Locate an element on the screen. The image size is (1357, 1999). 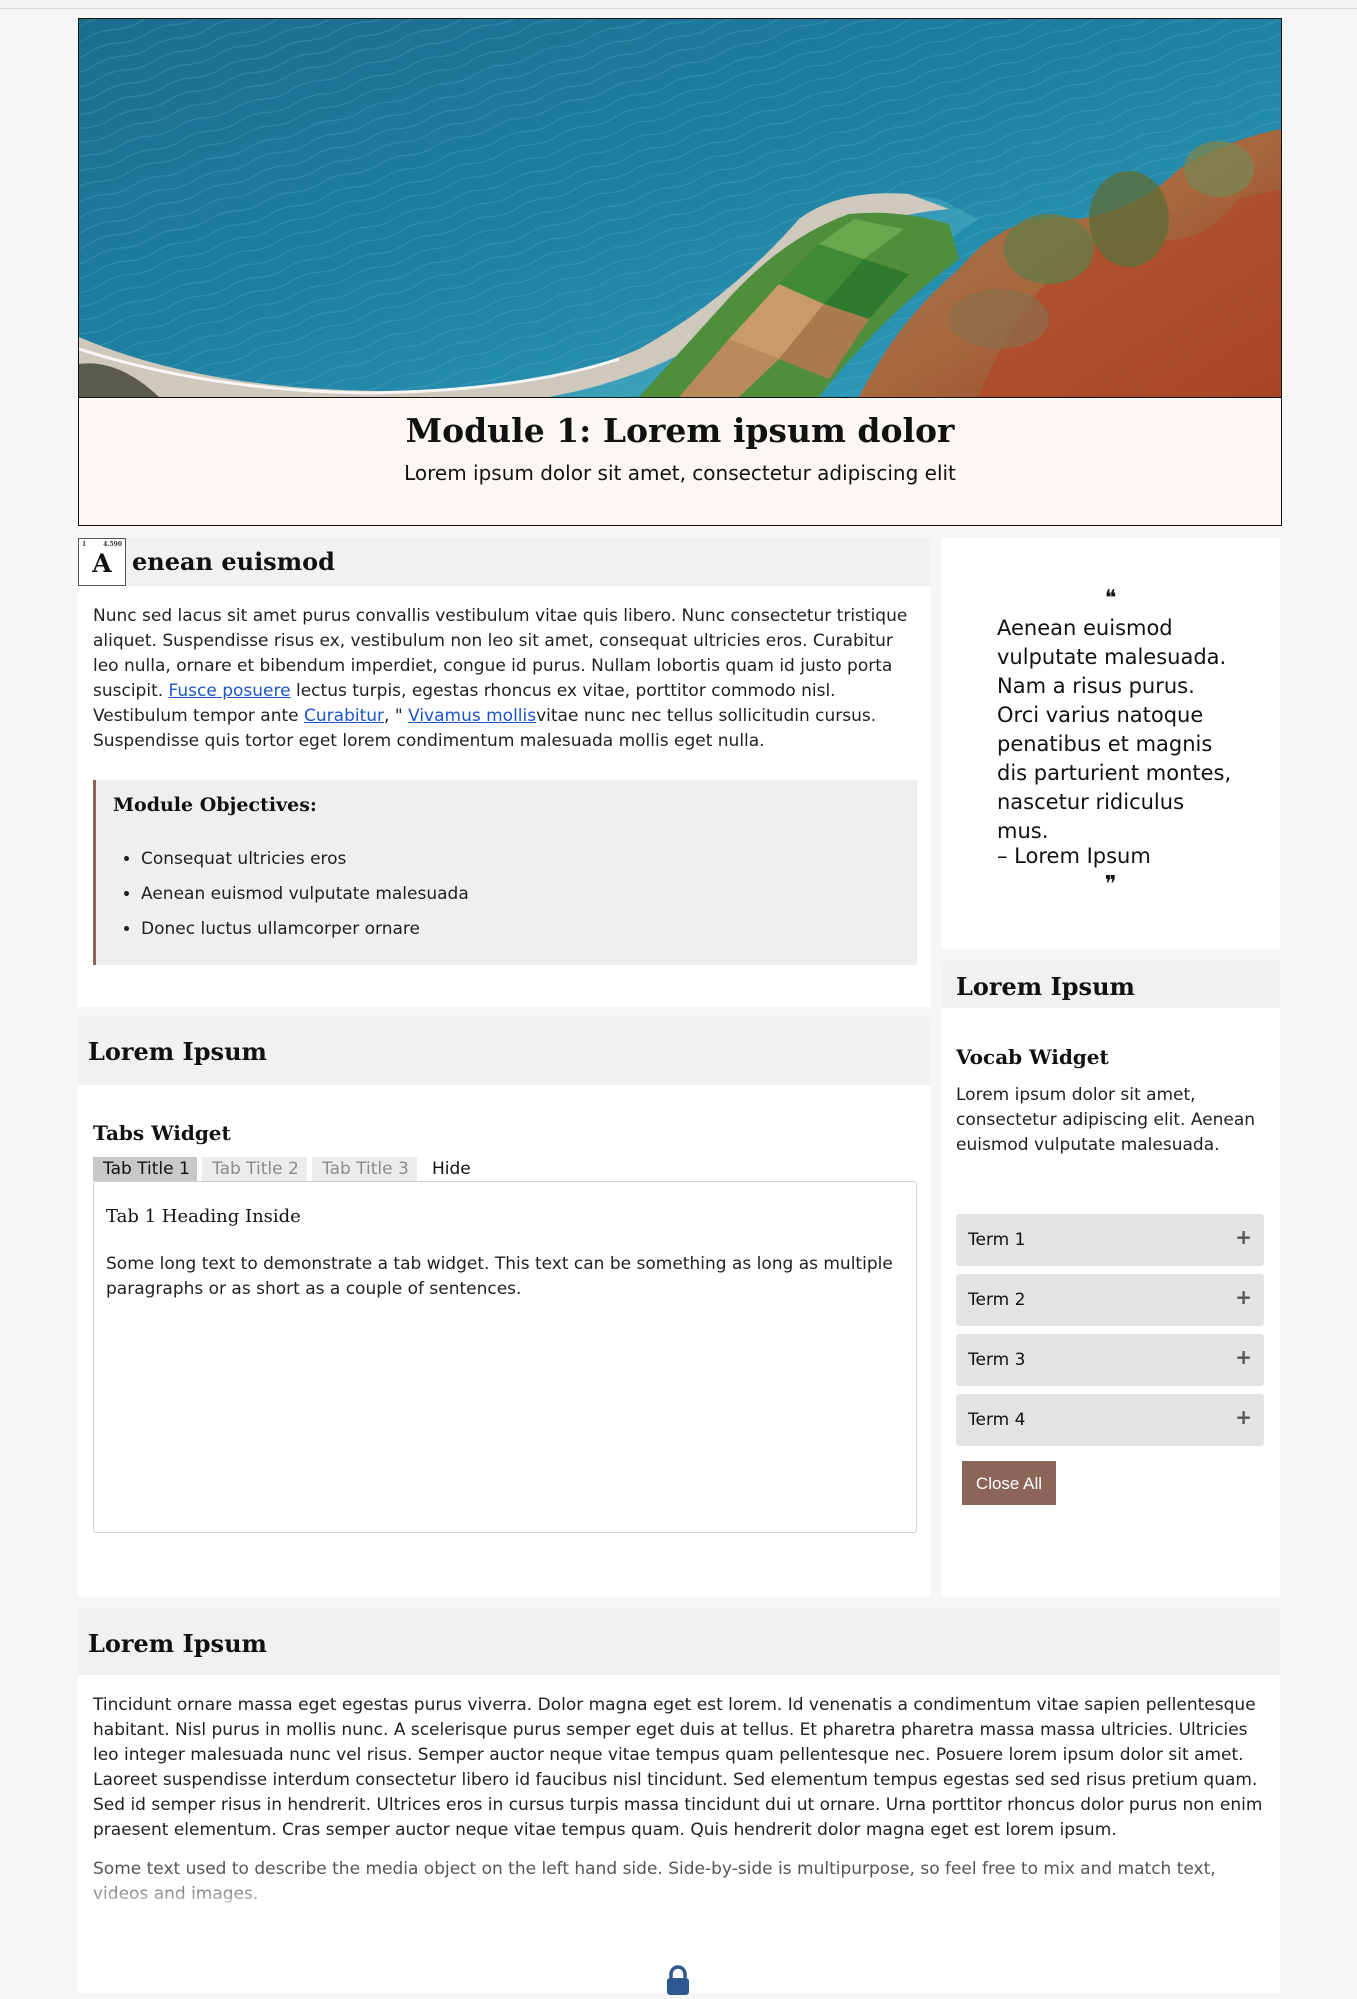
dropcap-badge: 1 4.590 A is located at coordinates (102, 562).